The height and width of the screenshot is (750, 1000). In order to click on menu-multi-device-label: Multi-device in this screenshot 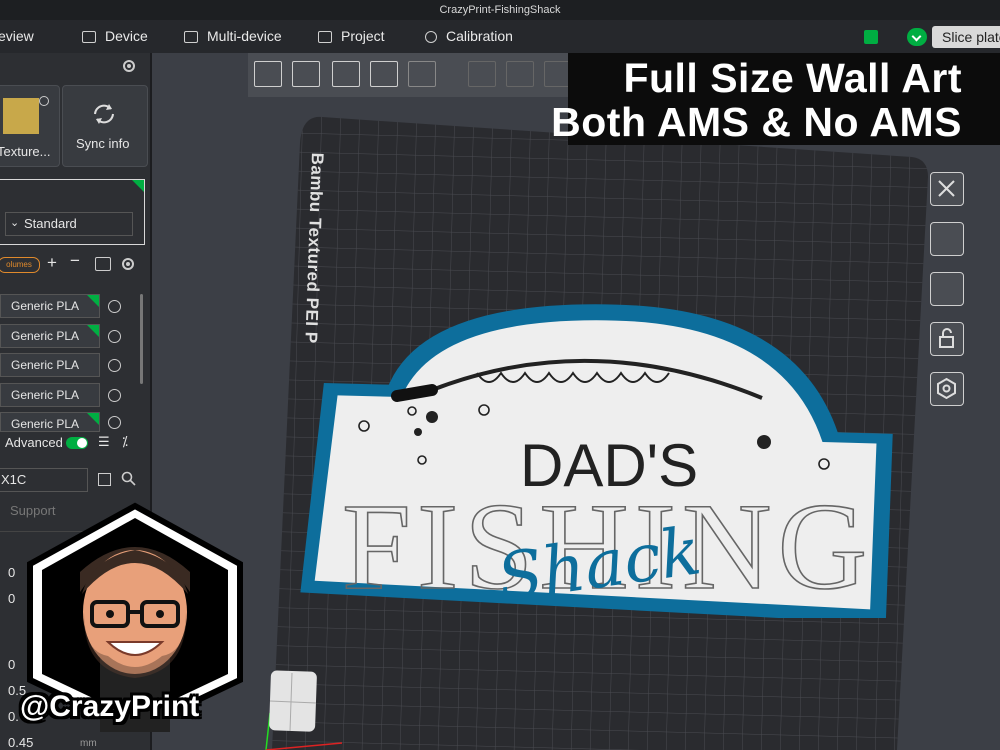, I will do `click(244, 36)`.